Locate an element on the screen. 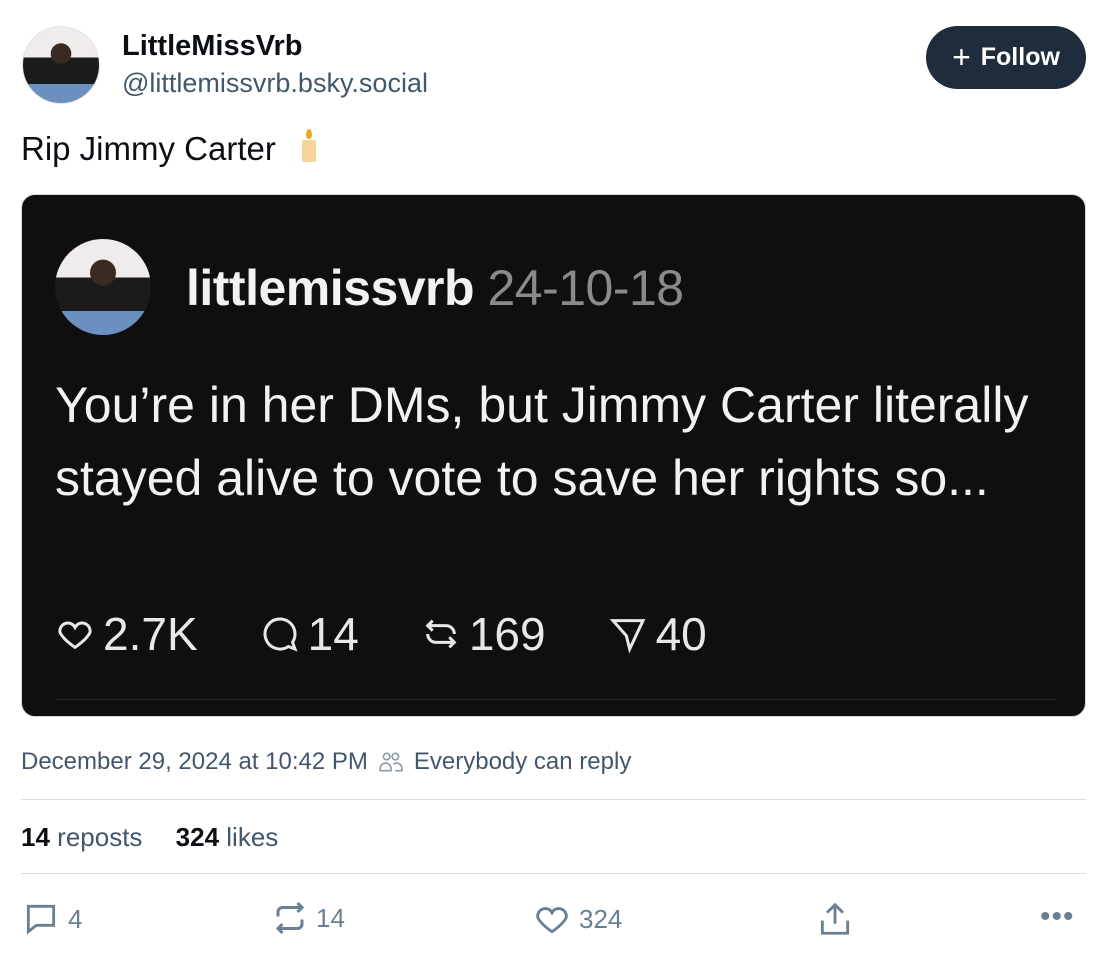  follow-button: + Follow is located at coordinates (1006, 57).